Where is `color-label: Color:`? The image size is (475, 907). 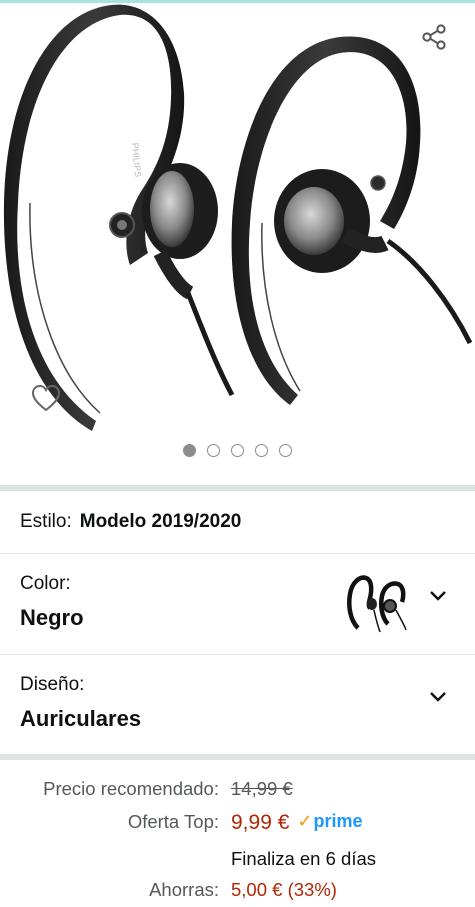 color-label: Color: is located at coordinates (45, 583).